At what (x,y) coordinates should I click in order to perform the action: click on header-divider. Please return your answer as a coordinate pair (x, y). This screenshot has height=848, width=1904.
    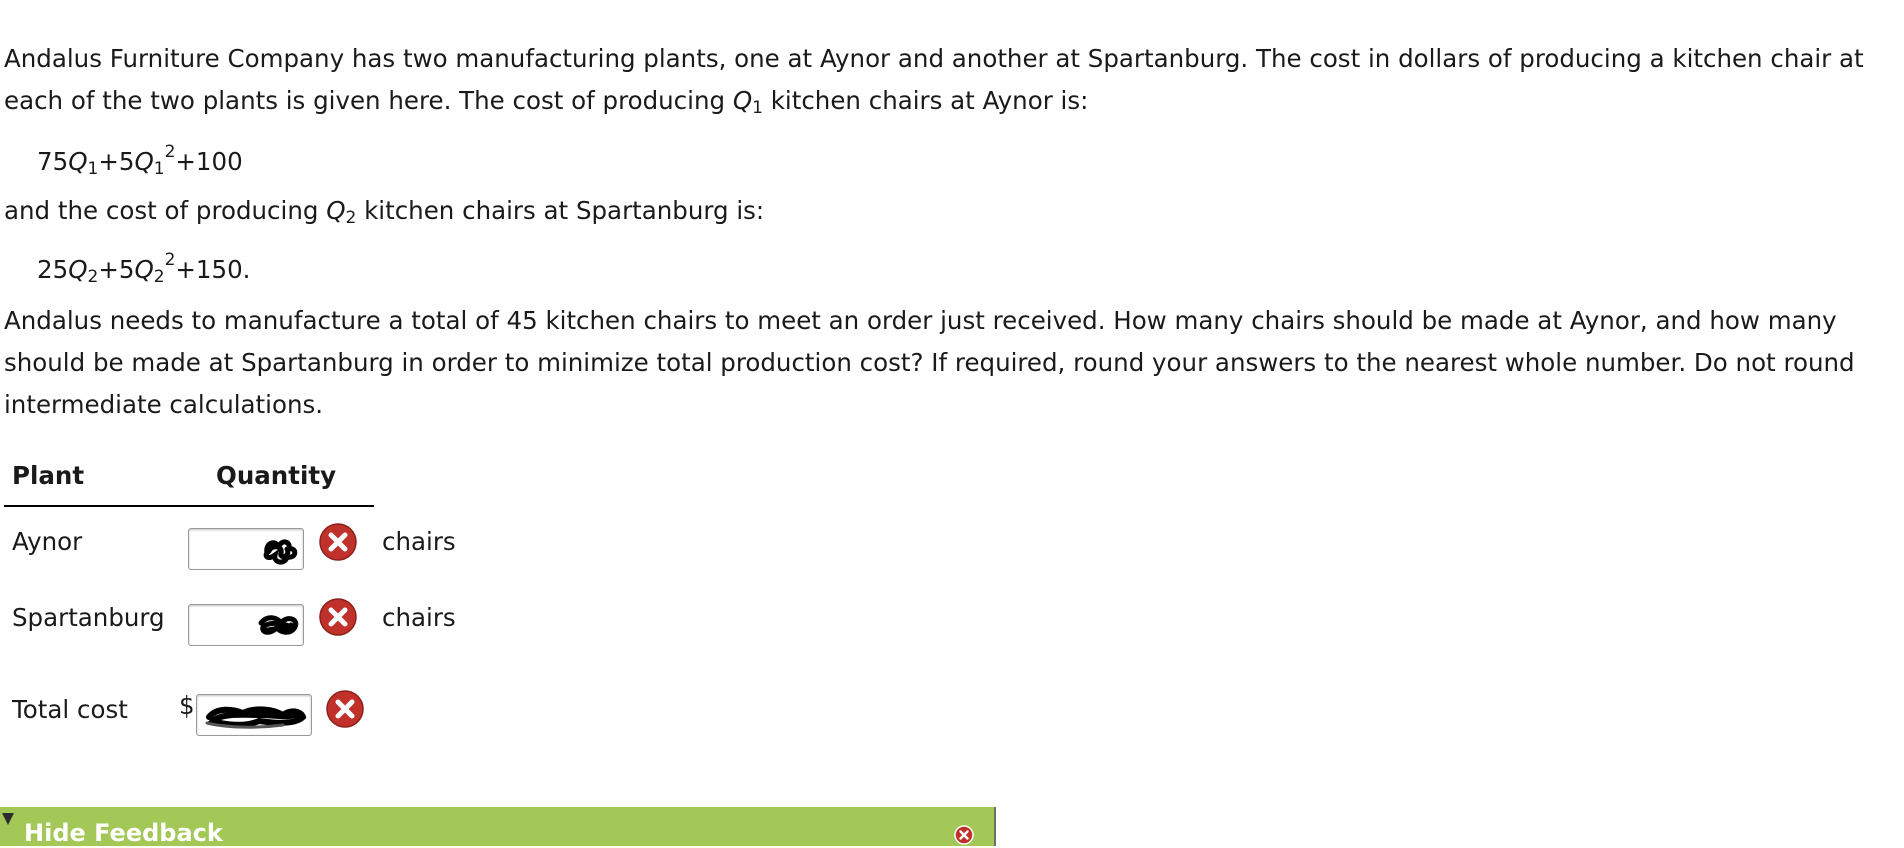
    Looking at the image, I should click on (189, 506).